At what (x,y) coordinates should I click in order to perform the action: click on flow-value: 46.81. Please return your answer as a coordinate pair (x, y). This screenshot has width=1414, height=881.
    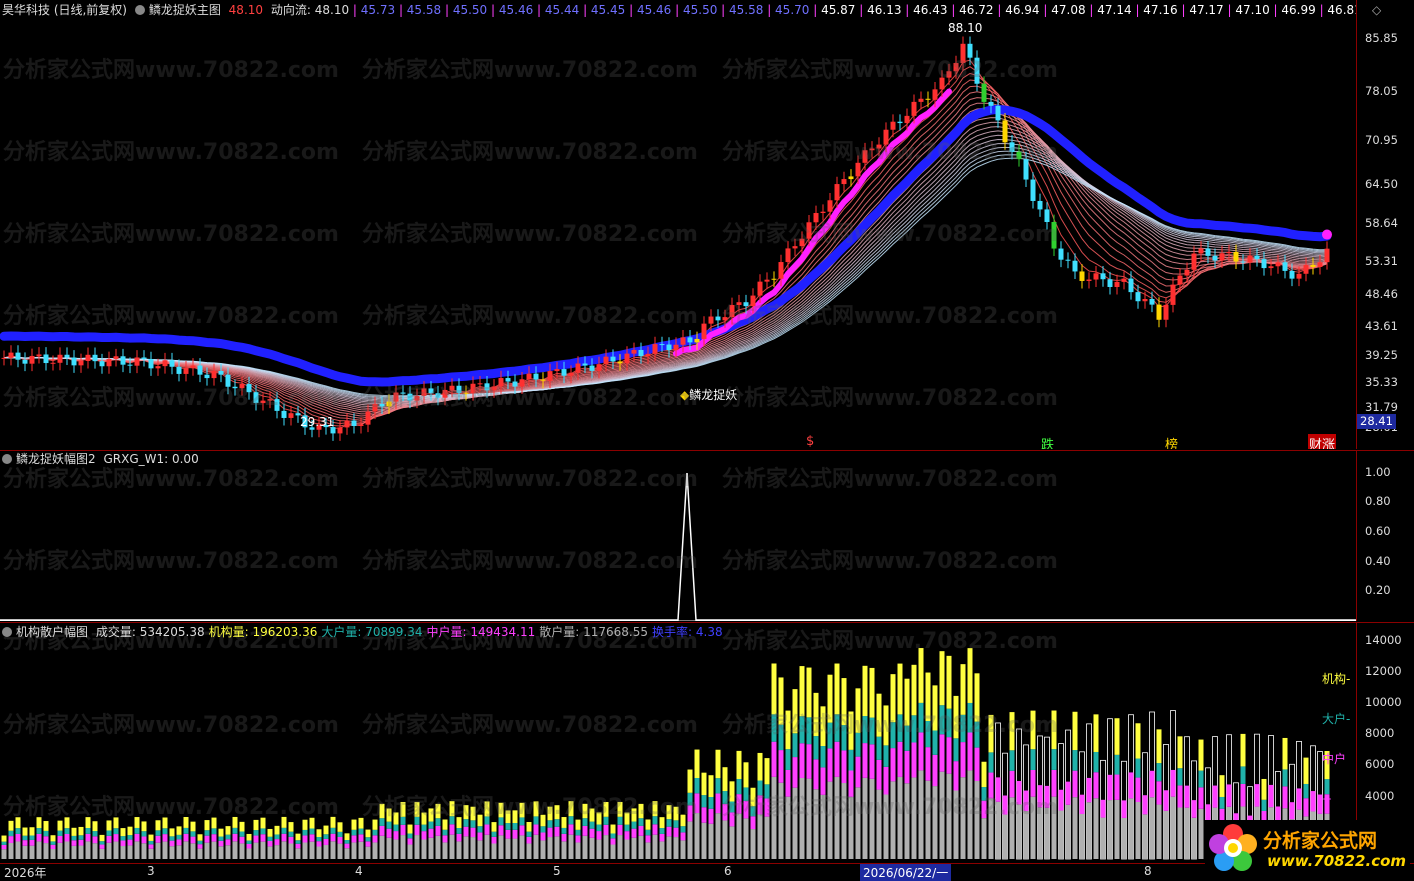
    Looking at the image, I should click on (1341, 10).